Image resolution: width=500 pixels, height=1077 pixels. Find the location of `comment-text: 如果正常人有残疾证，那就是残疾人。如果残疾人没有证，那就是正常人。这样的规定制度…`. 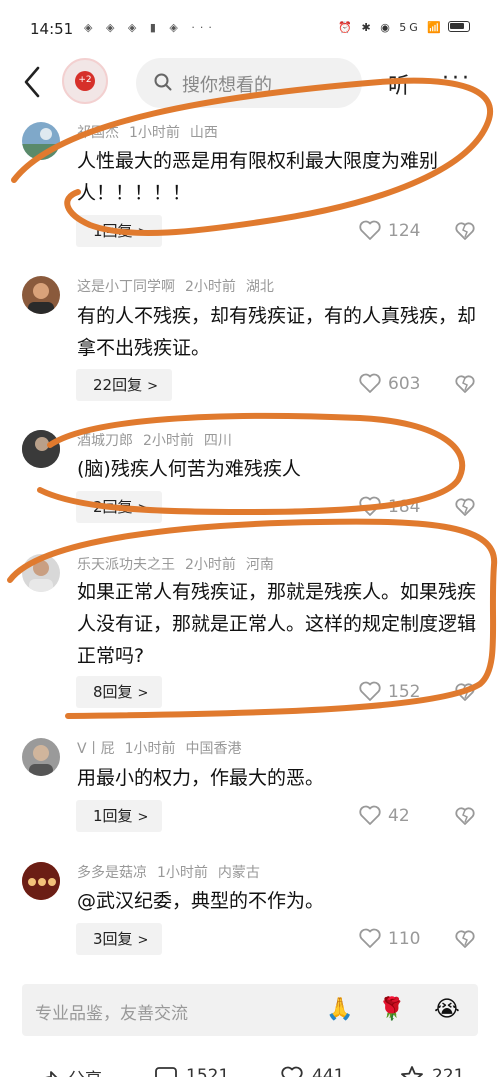

comment-text: 如果正常人有残疾证，那就是残疾人。如果残疾人没有证，那就是正常人。这样的规定制度… is located at coordinates (277, 624).